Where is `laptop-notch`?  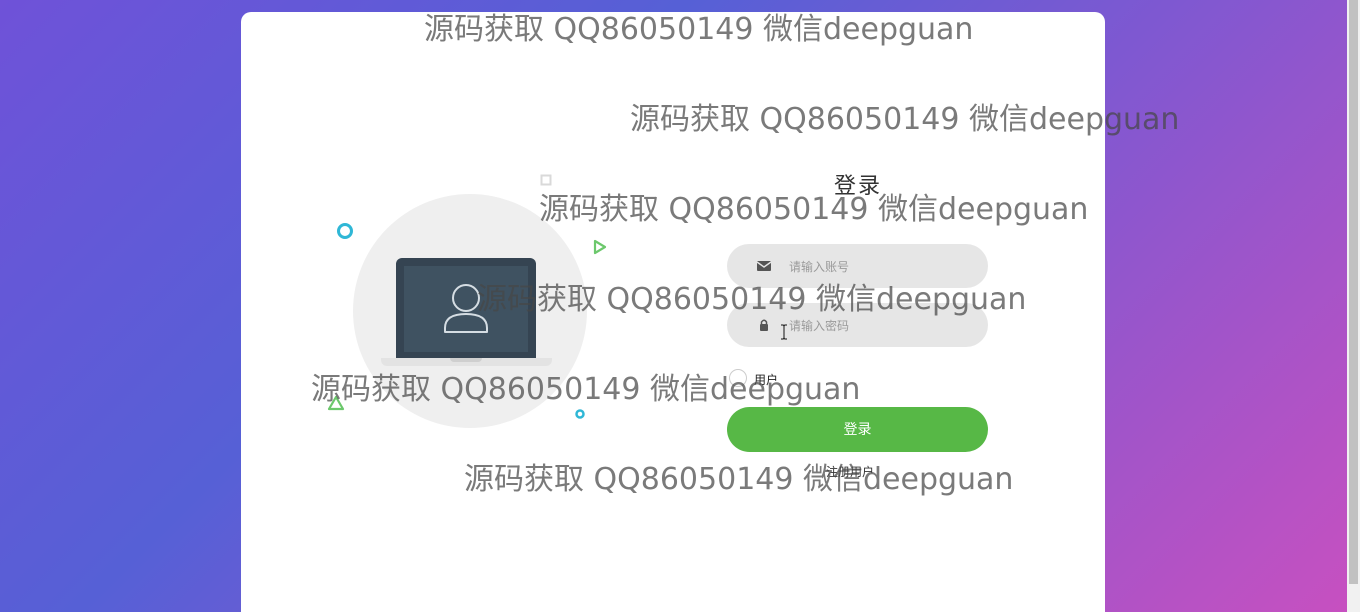
laptop-notch is located at coordinates (466, 360).